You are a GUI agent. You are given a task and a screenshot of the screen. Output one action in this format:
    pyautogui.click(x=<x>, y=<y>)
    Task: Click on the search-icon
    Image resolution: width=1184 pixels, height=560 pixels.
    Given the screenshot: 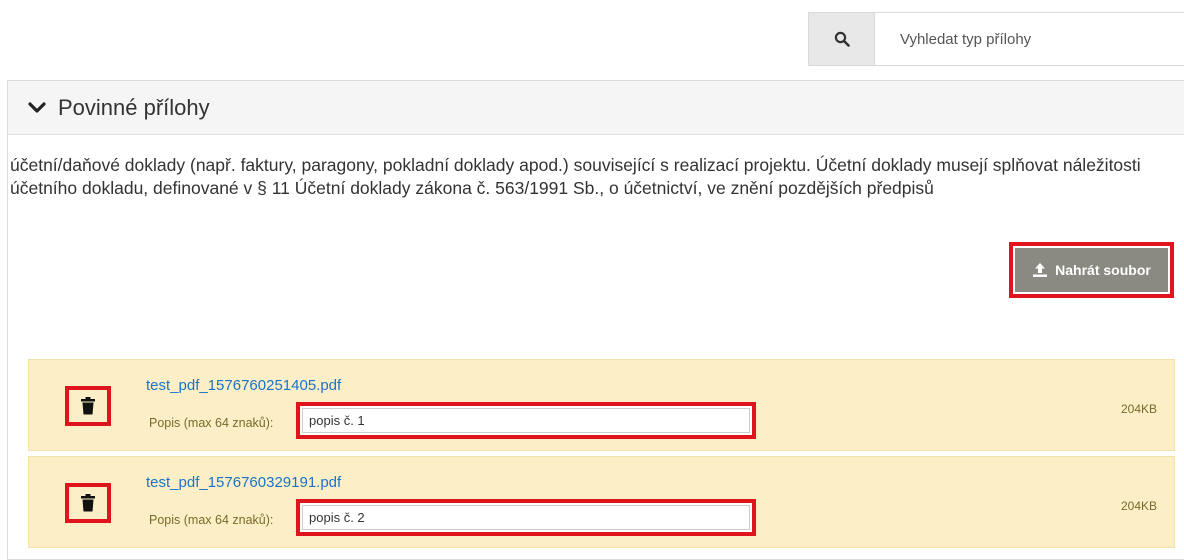 What is the action you would take?
    pyautogui.click(x=842, y=39)
    